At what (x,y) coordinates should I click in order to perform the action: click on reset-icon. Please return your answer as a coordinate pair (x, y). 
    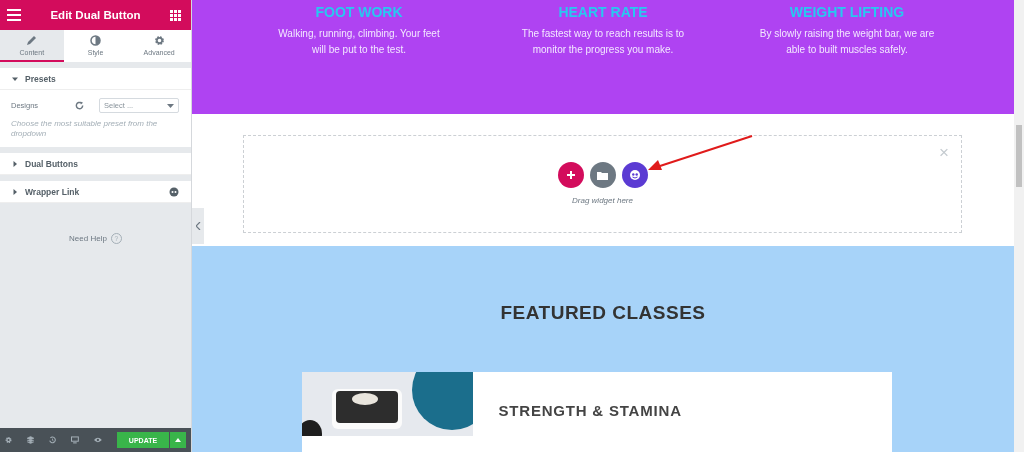
    Looking at the image, I should click on (79, 105).